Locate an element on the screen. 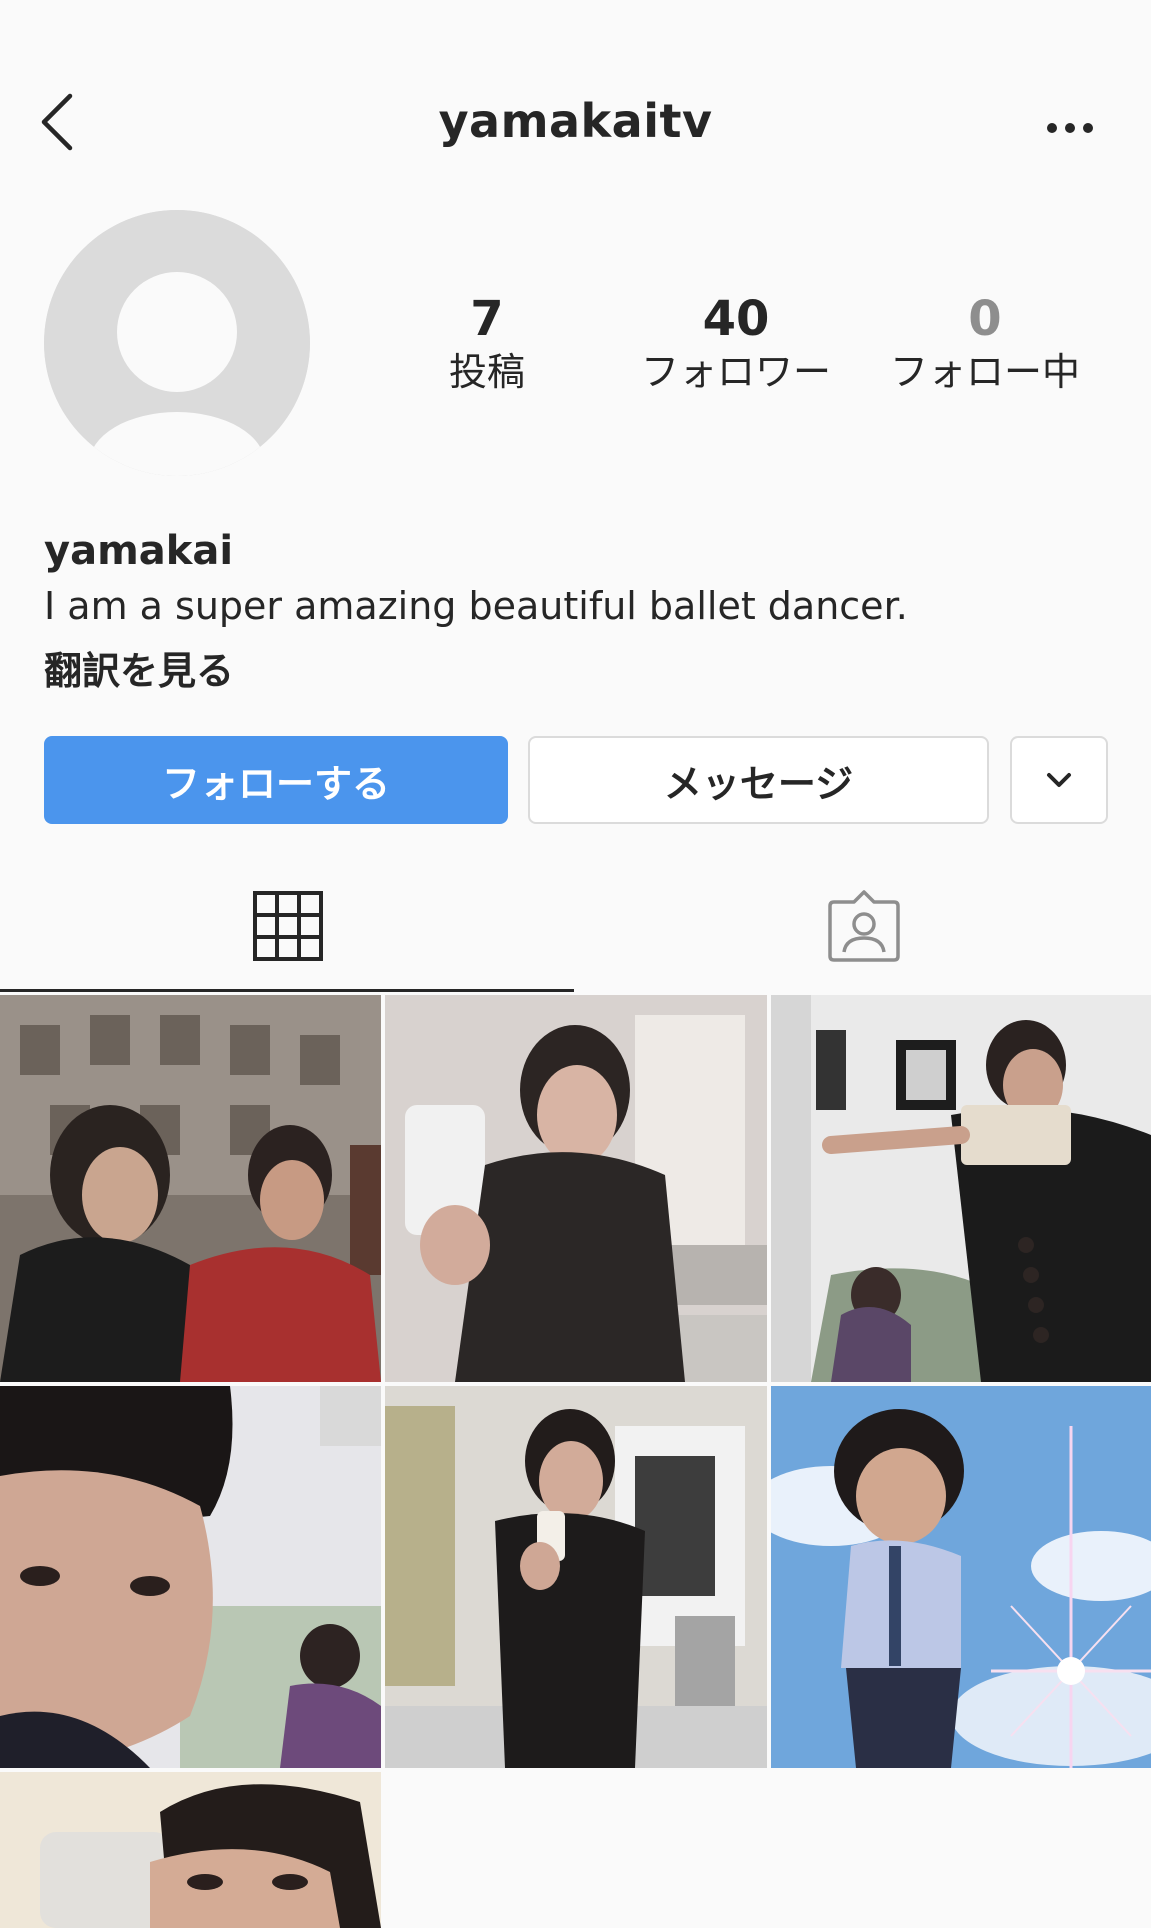 The height and width of the screenshot is (1928, 1151). stat-posts-count: 7 is located at coordinates (487, 319).